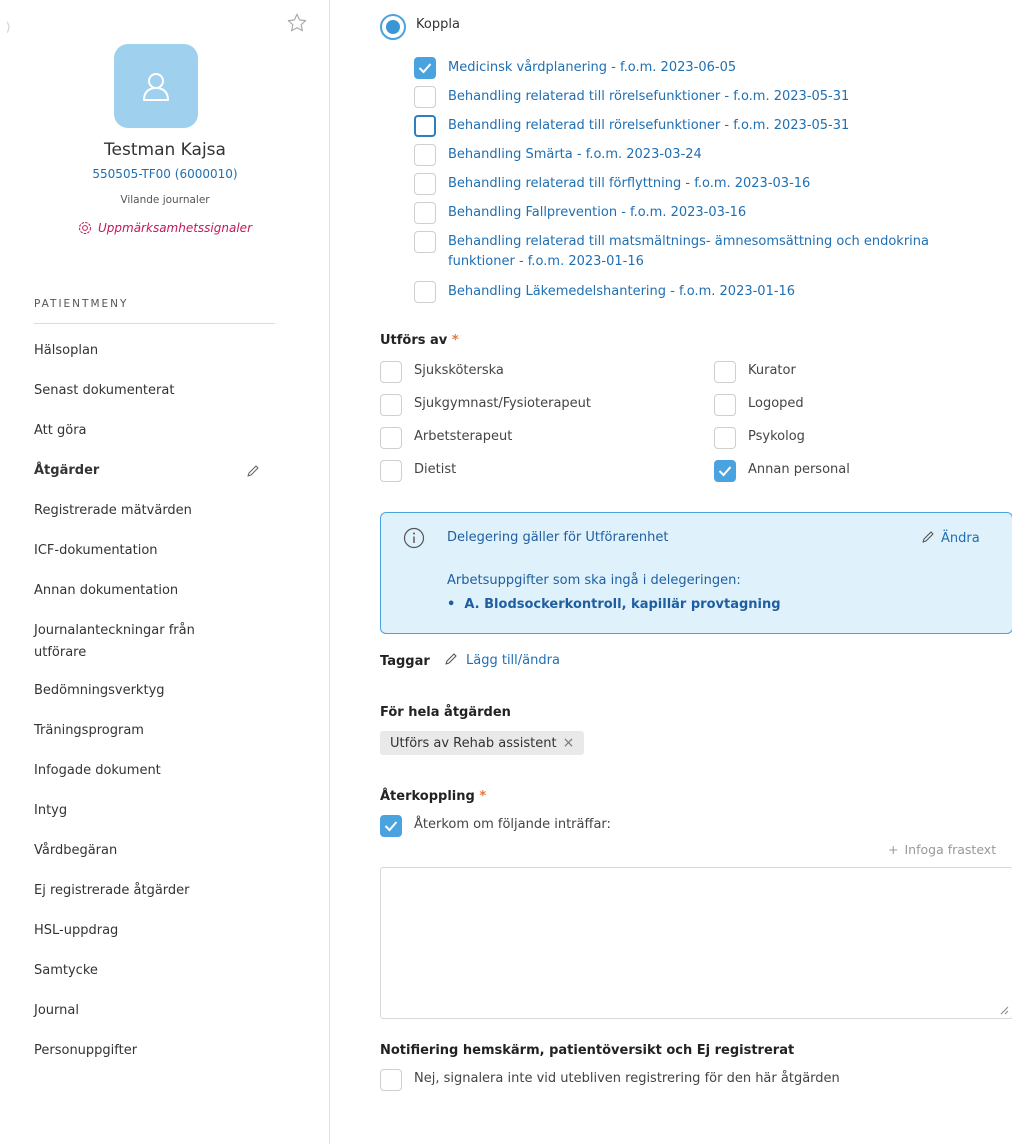 This screenshot has width=1012, height=1144. Describe the element at coordinates (156, 86) in the screenshot. I see `avatar` at that location.